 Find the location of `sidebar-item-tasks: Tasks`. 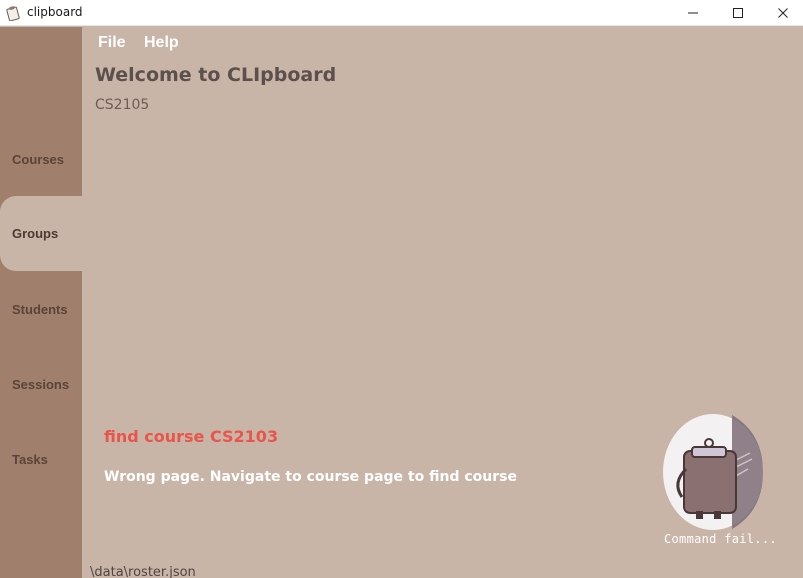

sidebar-item-tasks: Tasks is located at coordinates (41, 459).